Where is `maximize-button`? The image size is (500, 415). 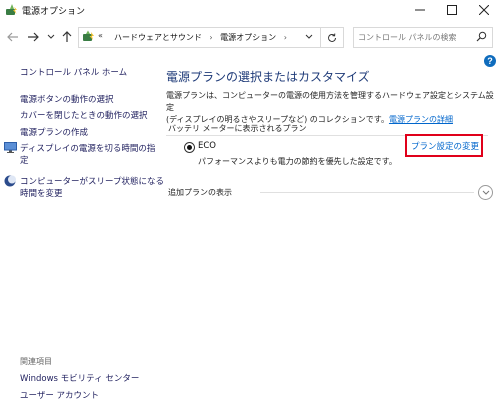
maximize-button is located at coordinates (452, 10).